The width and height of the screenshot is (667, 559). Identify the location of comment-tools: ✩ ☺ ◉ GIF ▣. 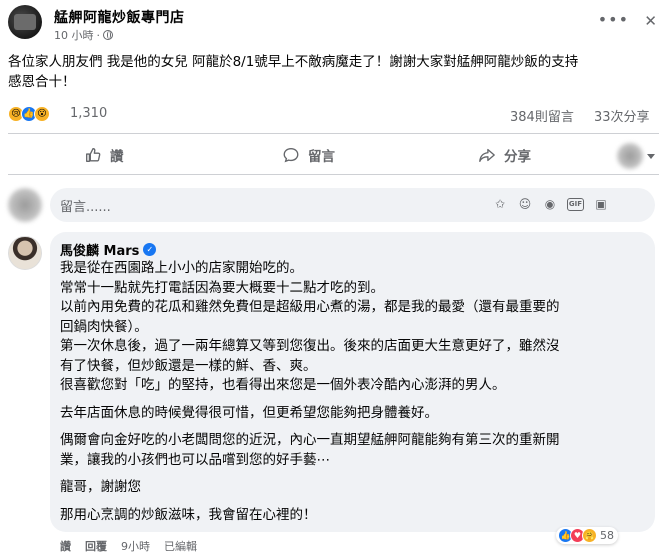
(550, 204).